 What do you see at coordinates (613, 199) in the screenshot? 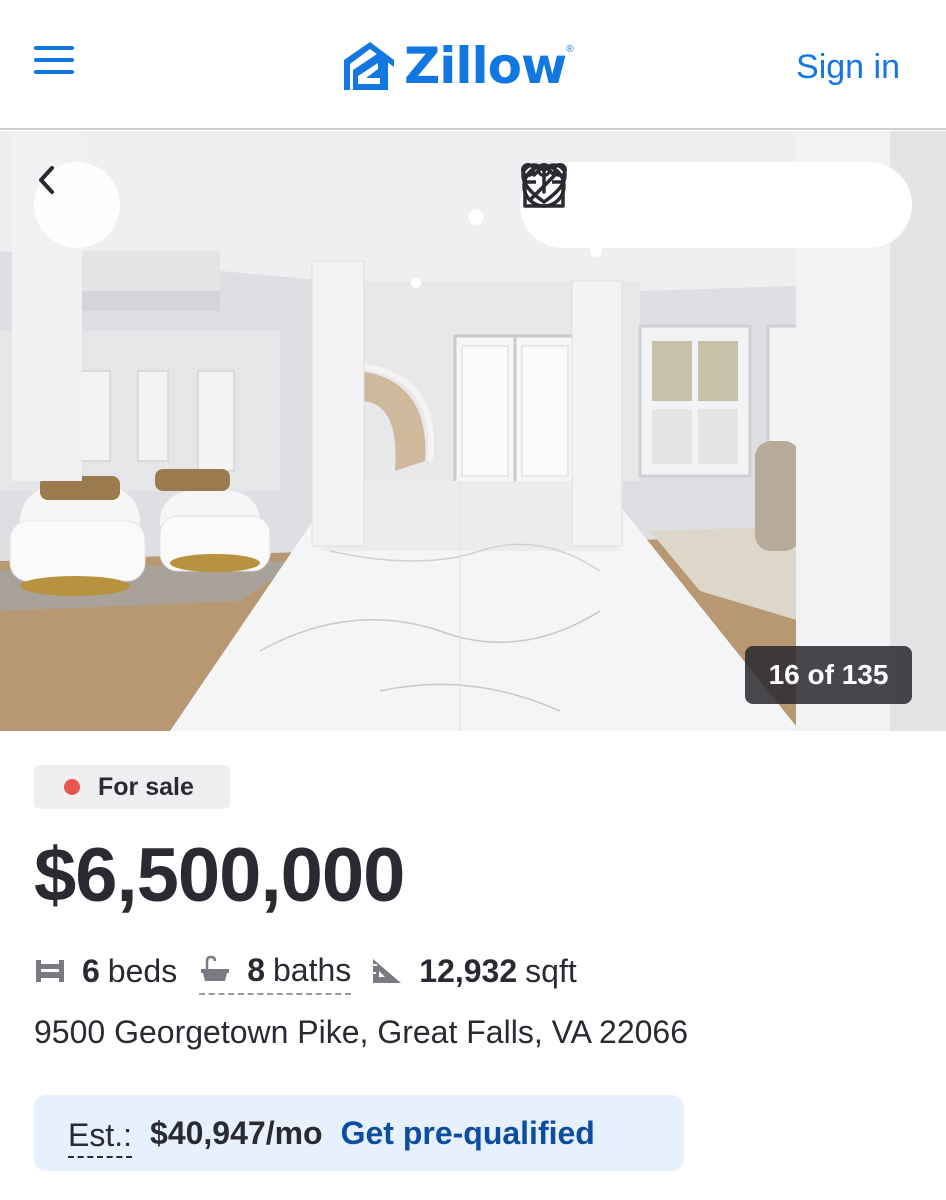
I see `share-button` at bounding box center [613, 199].